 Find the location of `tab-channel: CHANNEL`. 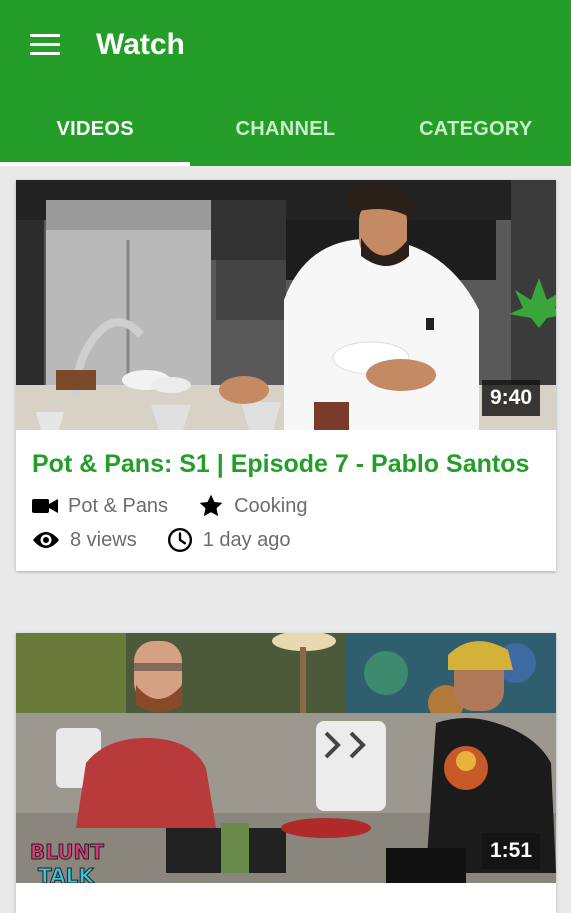

tab-channel: CHANNEL is located at coordinates (285, 136).